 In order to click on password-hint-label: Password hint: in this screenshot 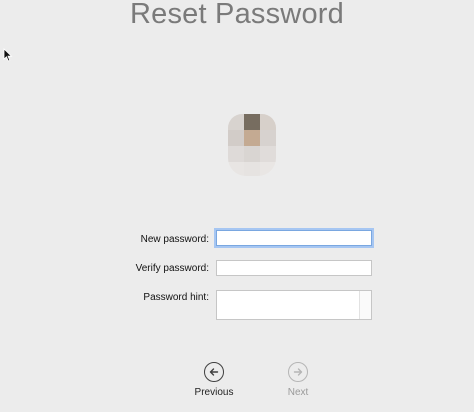, I will do `click(176, 297)`.